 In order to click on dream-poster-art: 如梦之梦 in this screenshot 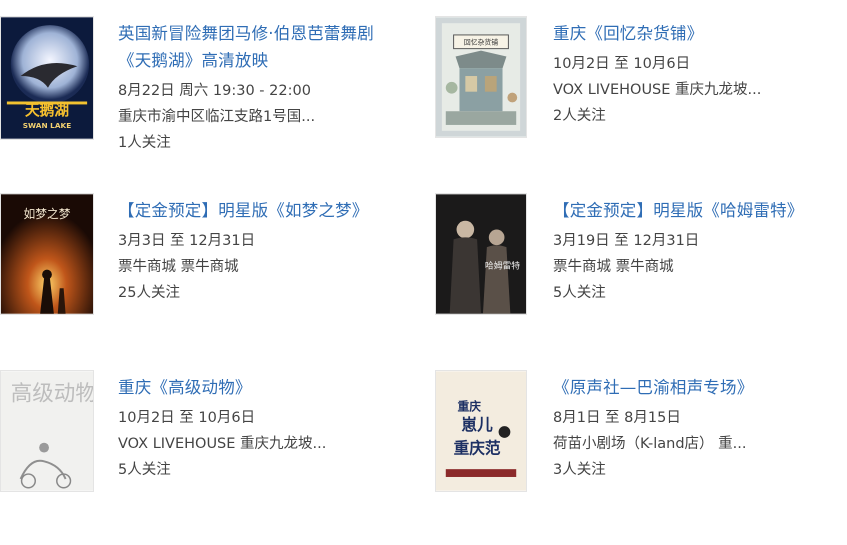, I will do `click(47, 254)`.